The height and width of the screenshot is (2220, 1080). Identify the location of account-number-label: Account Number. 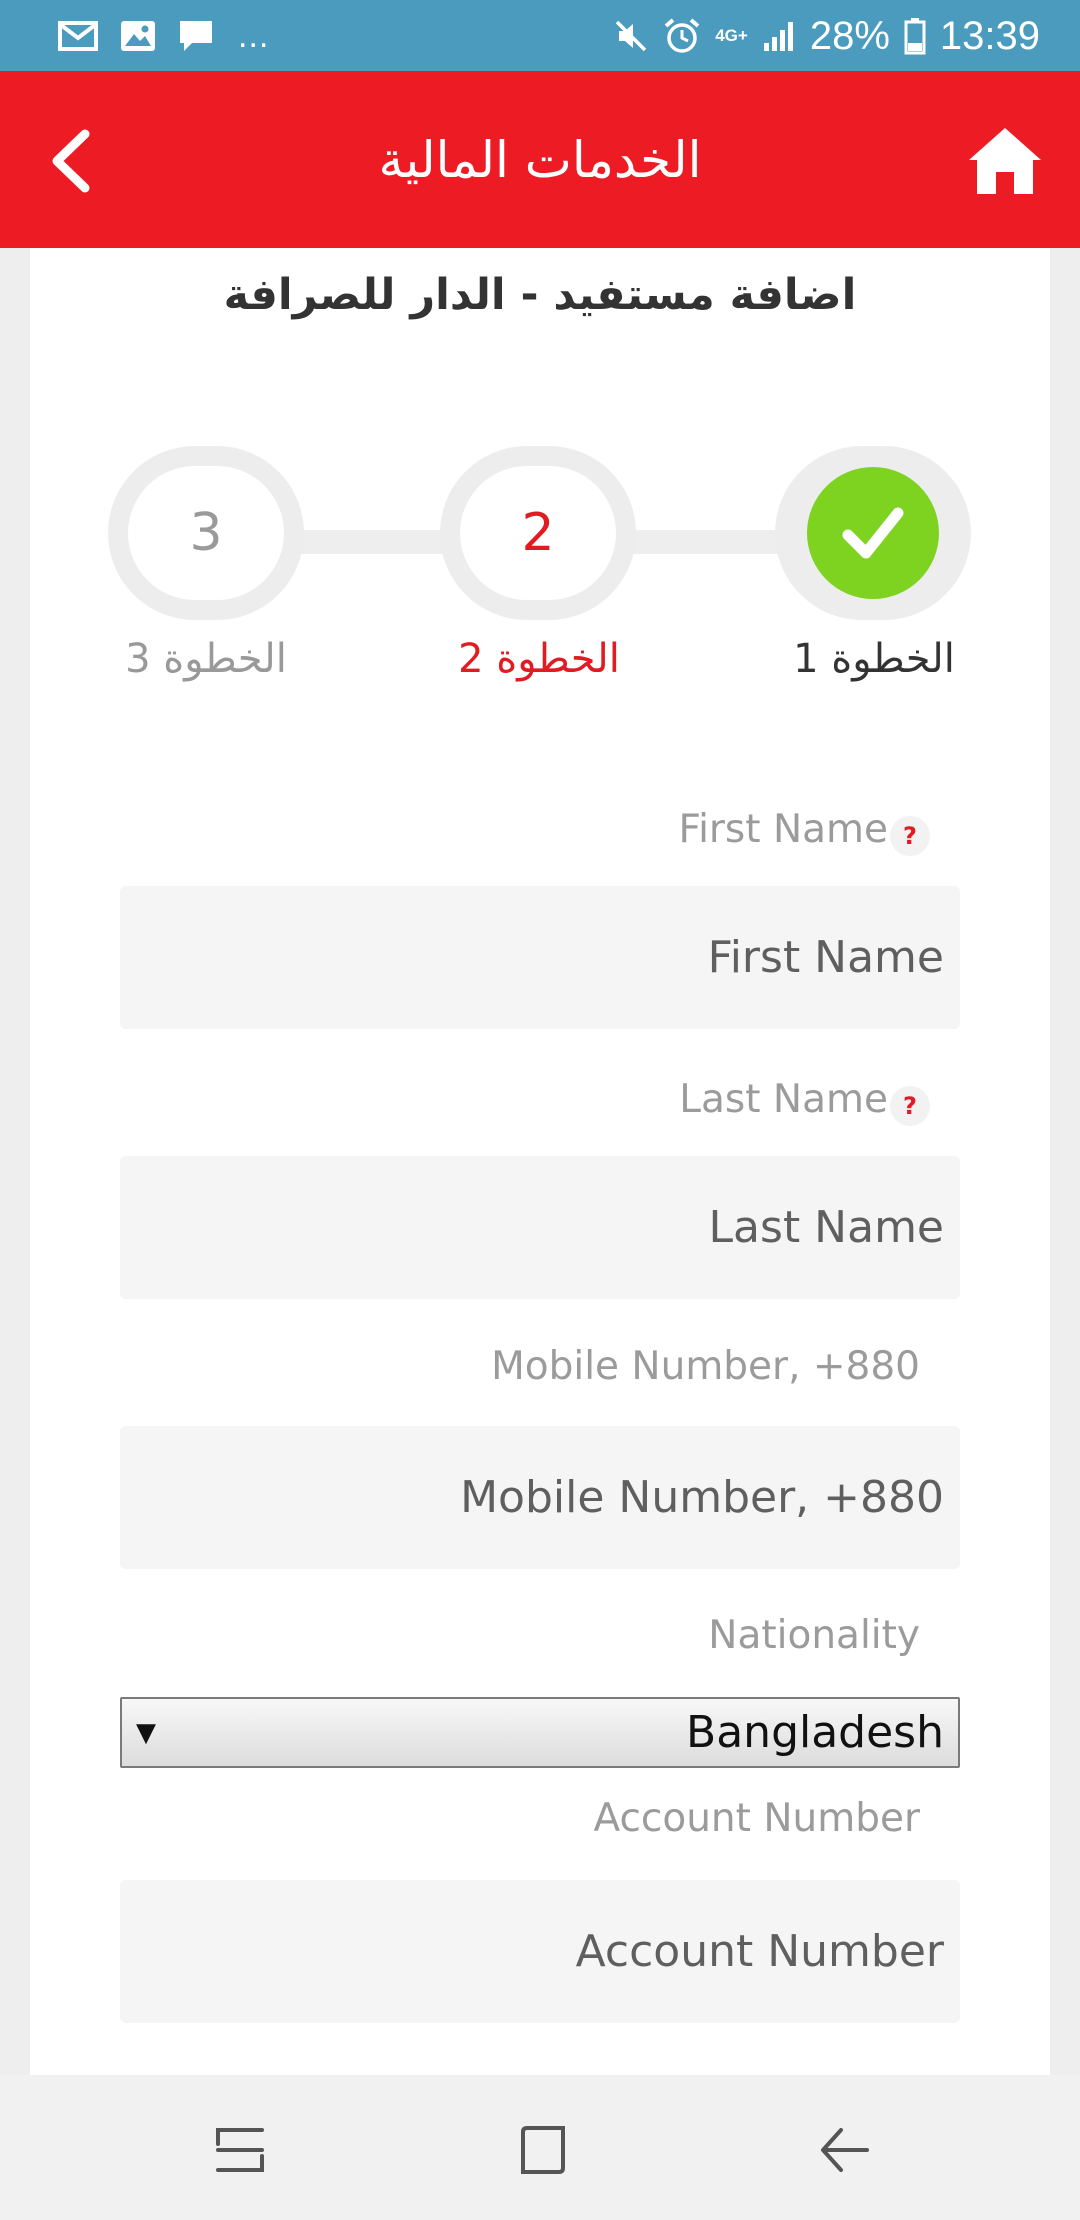
(756, 1818).